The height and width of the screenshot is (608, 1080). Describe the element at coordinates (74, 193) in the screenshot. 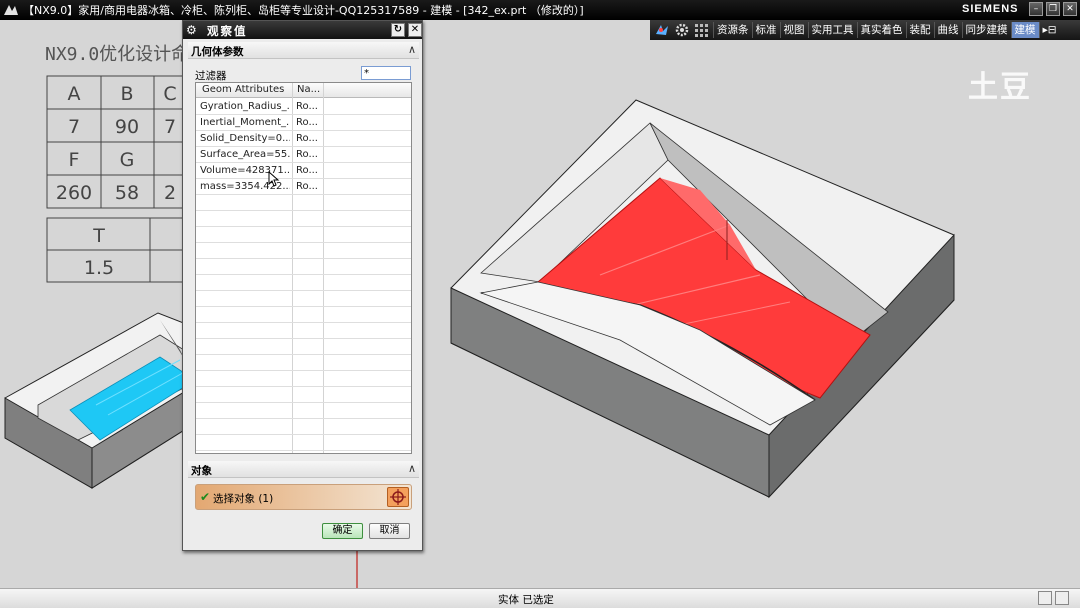

I see `cell-f-value: 260` at that location.